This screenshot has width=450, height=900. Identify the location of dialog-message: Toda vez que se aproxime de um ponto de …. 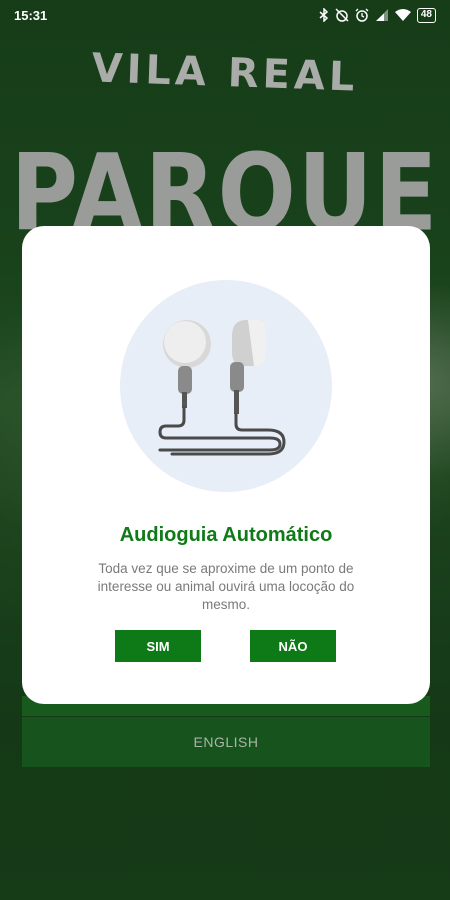
(226, 586).